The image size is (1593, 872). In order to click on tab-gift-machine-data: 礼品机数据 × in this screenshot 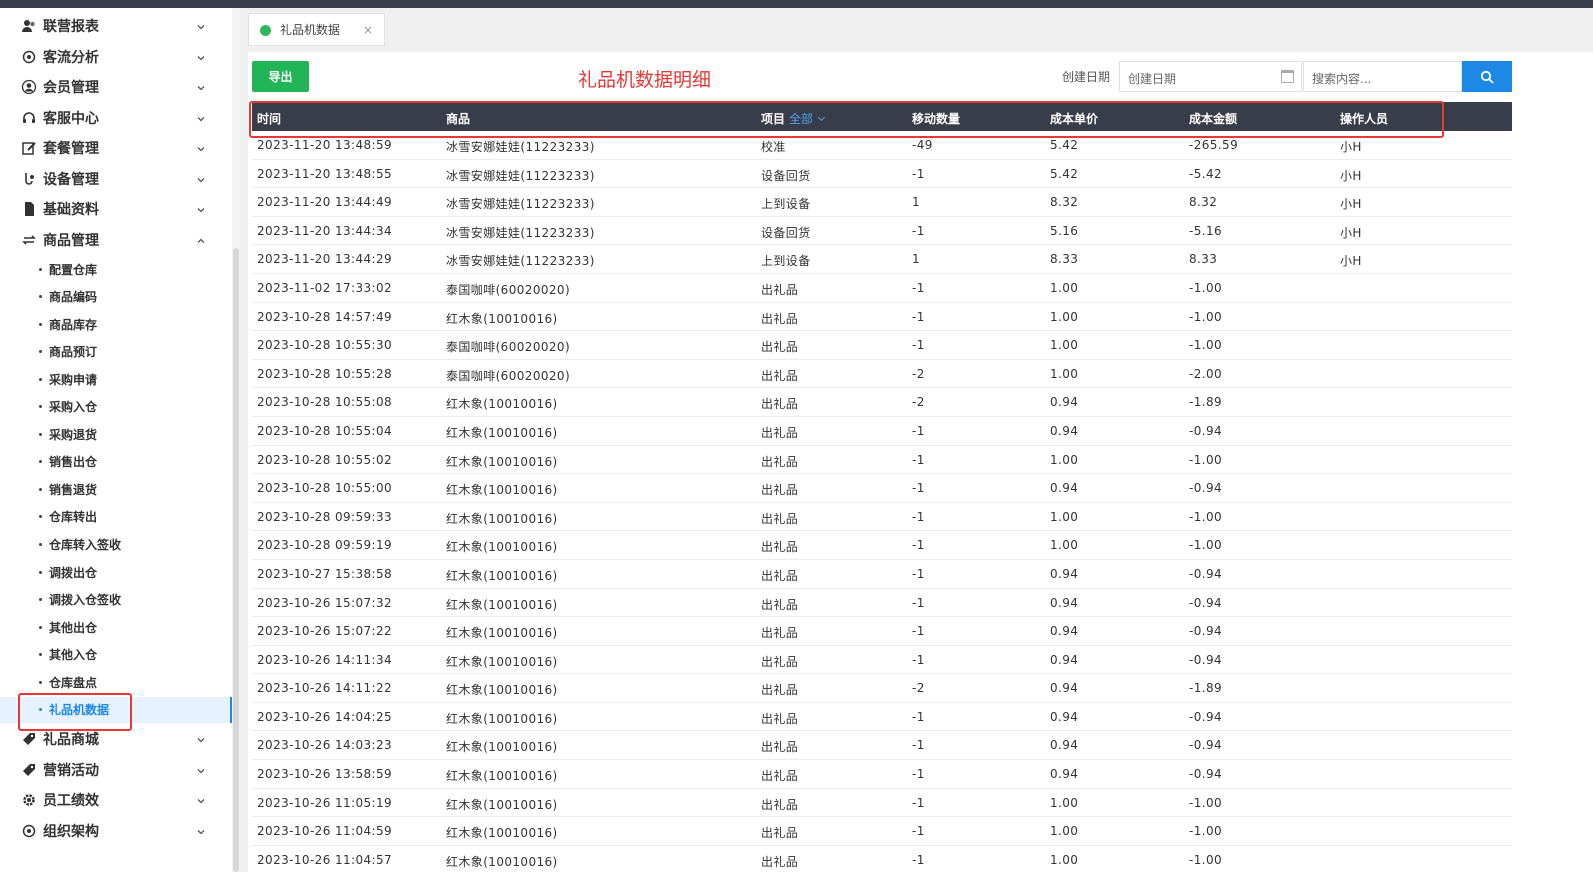, I will do `click(316, 29)`.